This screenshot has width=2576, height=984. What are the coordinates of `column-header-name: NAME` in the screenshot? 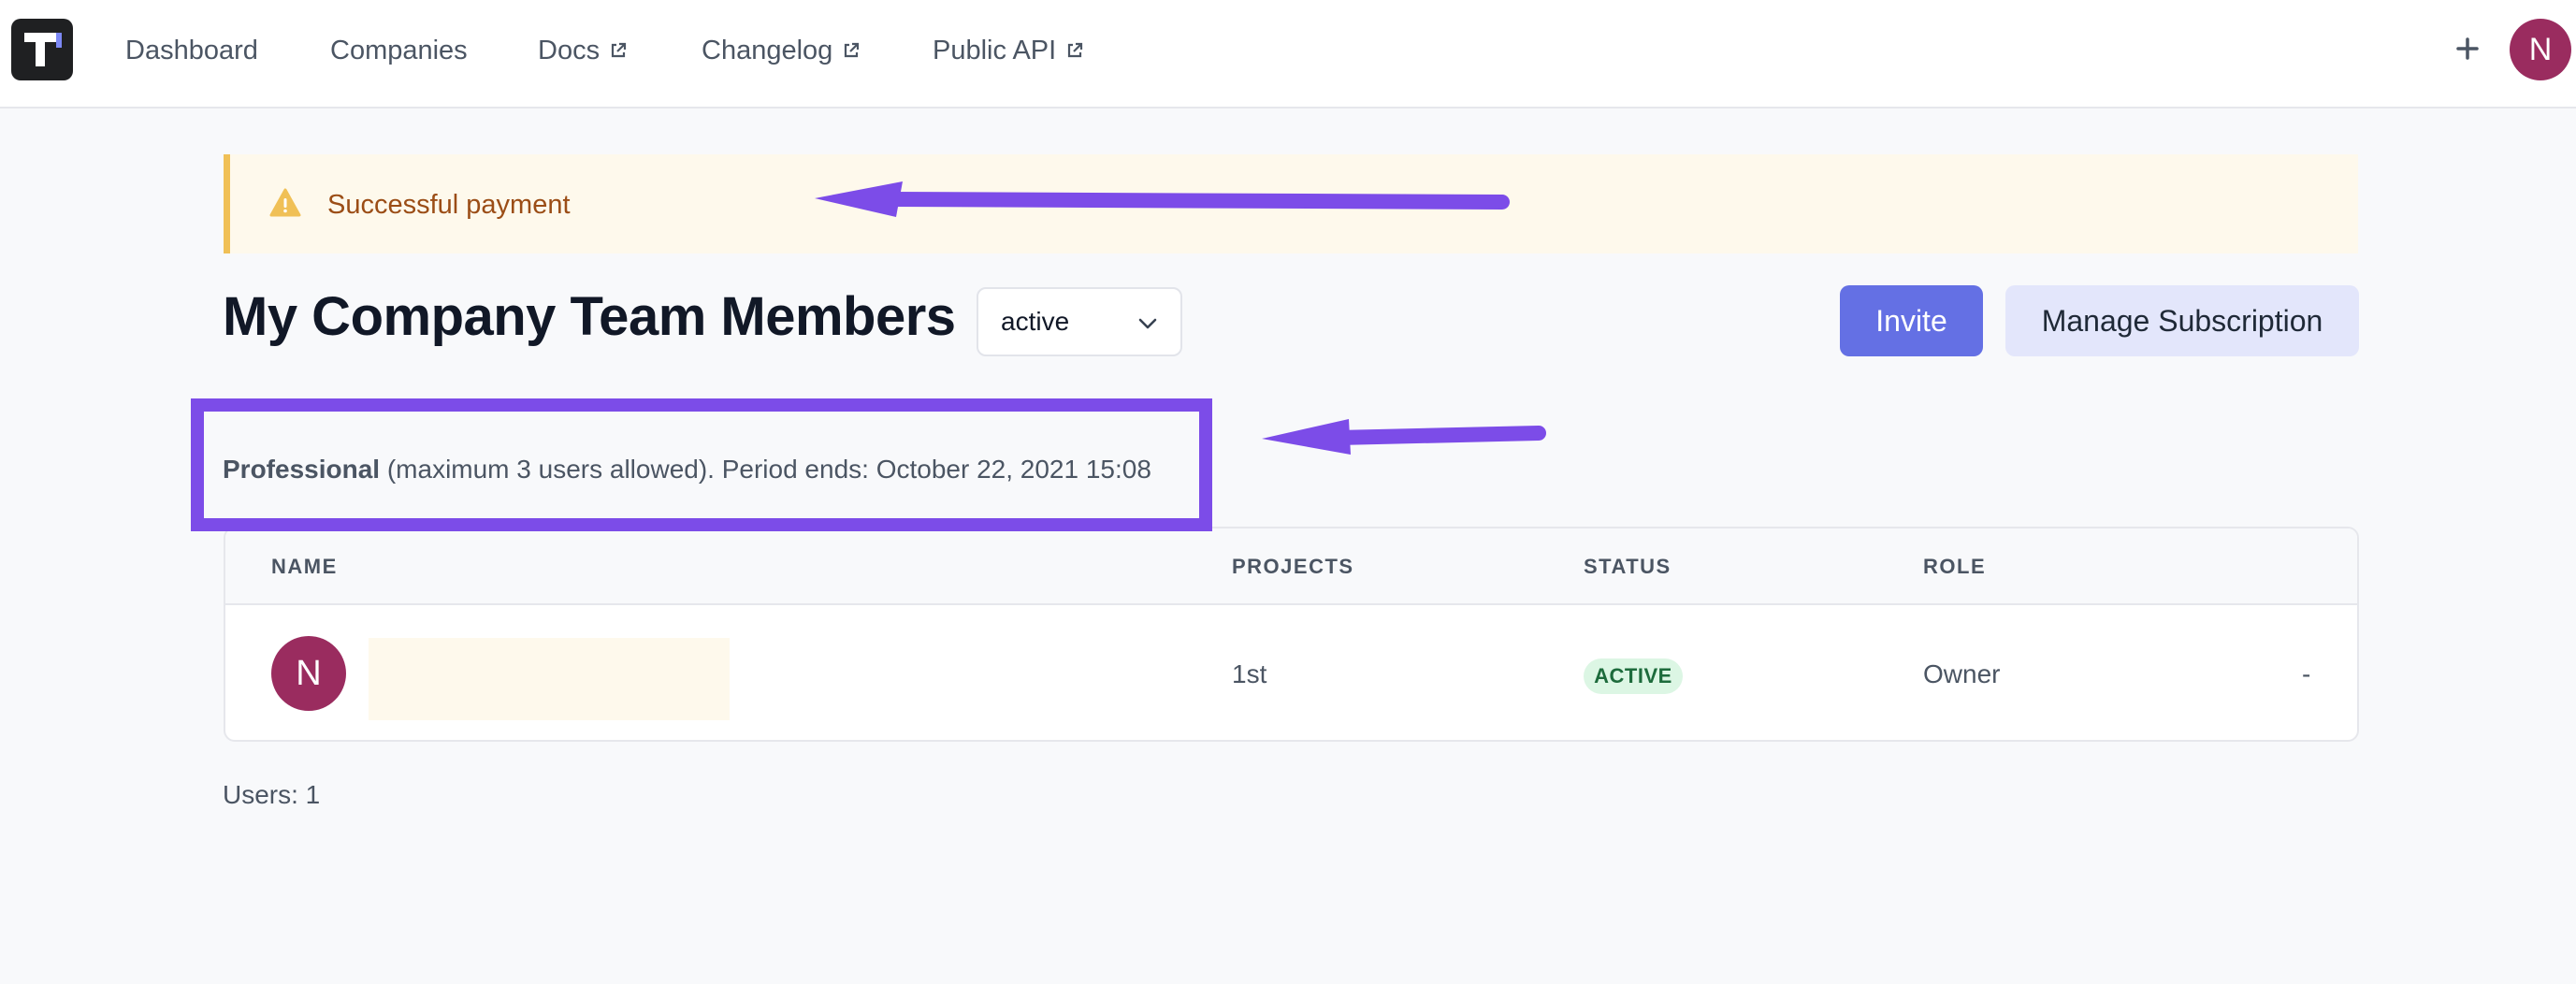 It's located at (305, 566).